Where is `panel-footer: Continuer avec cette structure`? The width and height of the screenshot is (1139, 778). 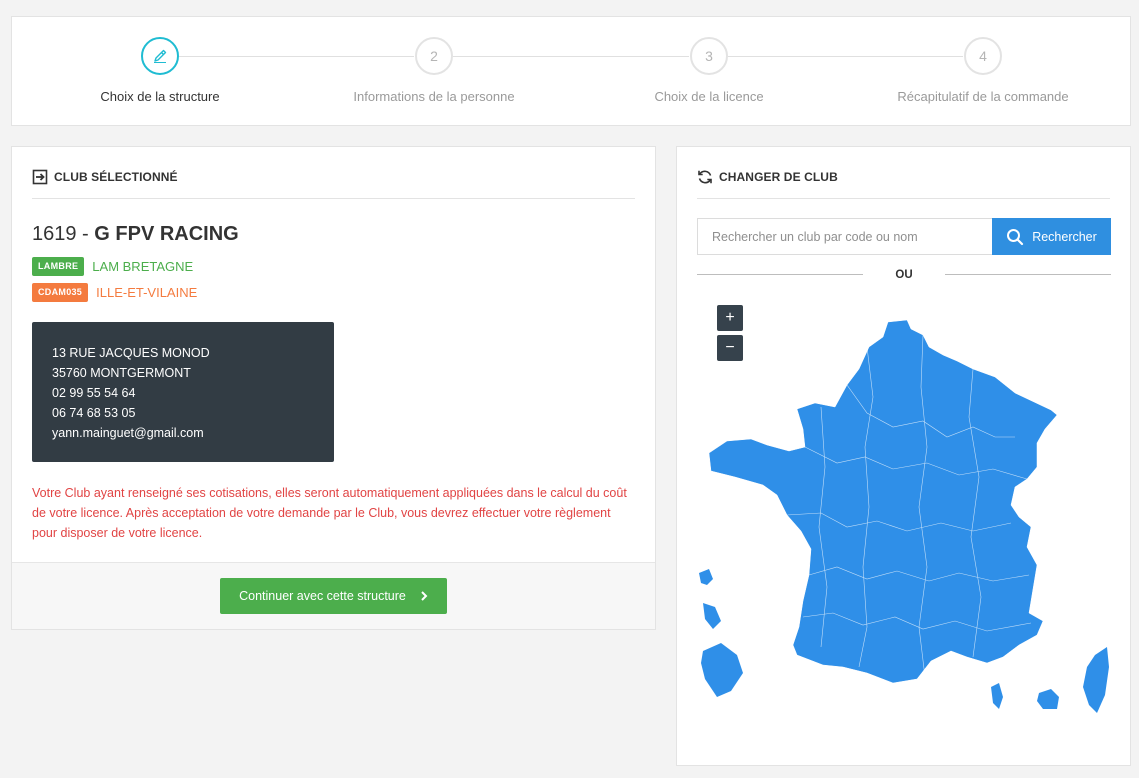
panel-footer: Continuer avec cette structure is located at coordinates (333, 595).